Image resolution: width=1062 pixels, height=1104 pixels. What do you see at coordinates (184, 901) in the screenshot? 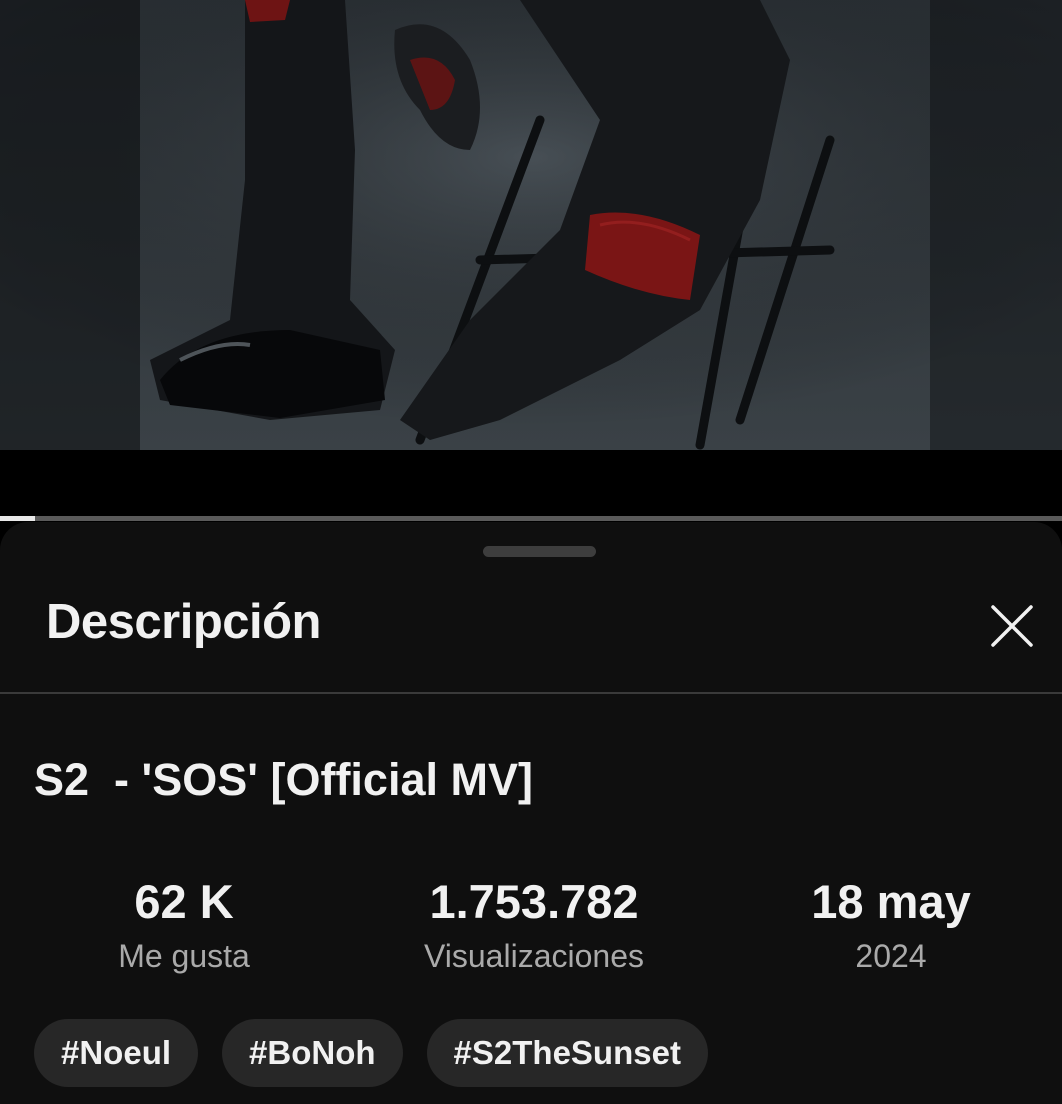
I see `likes-count: 62 K` at bounding box center [184, 901].